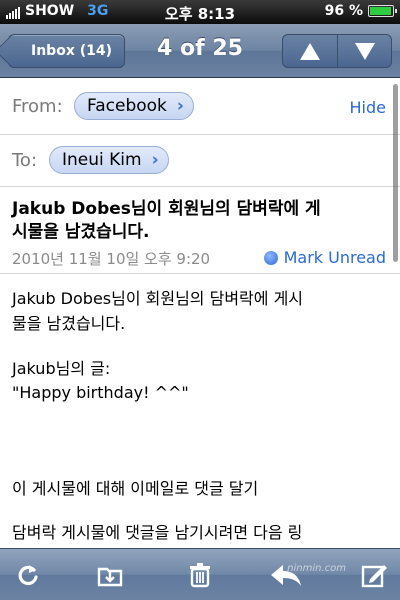 Image resolution: width=400 pixels, height=600 pixels. What do you see at coordinates (225, 209) in the screenshot?
I see `subject-text-line1: 님이 회원님의 담벼락에 게` at bounding box center [225, 209].